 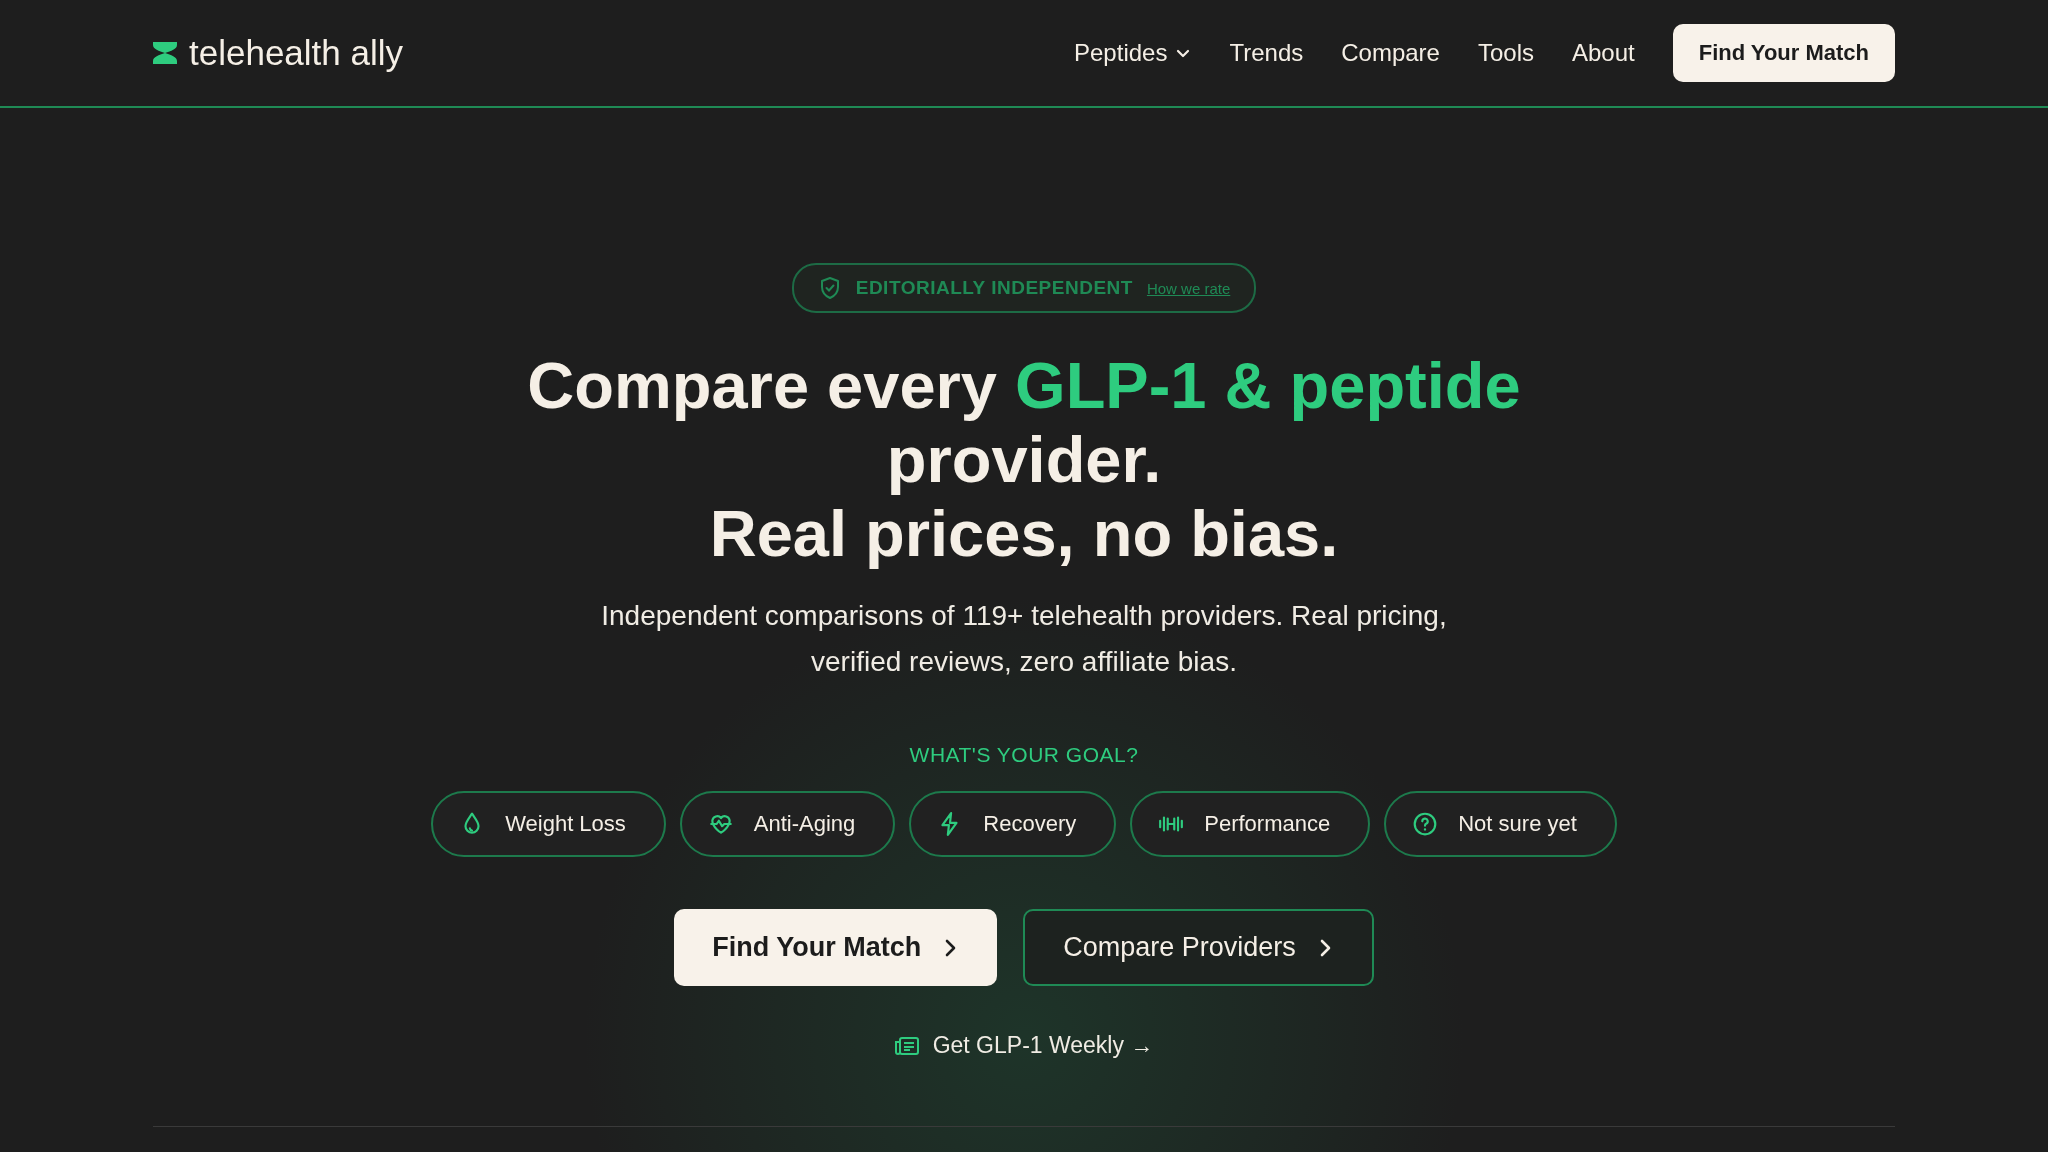 I want to click on goal-chip: Weight Loss, so click(x=548, y=824).